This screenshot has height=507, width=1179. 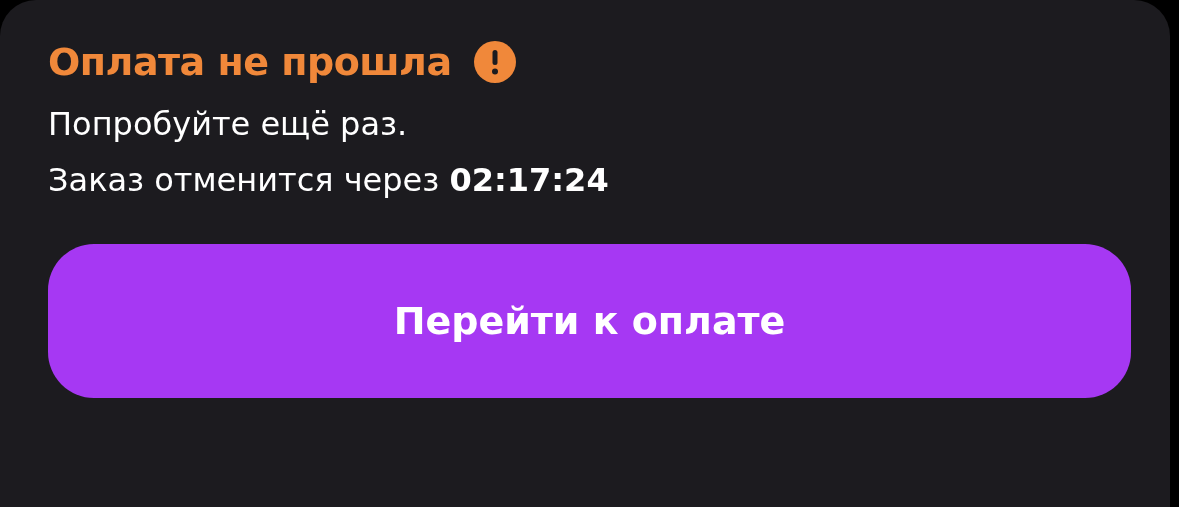 I want to click on warning-icon, so click(x=494, y=62).